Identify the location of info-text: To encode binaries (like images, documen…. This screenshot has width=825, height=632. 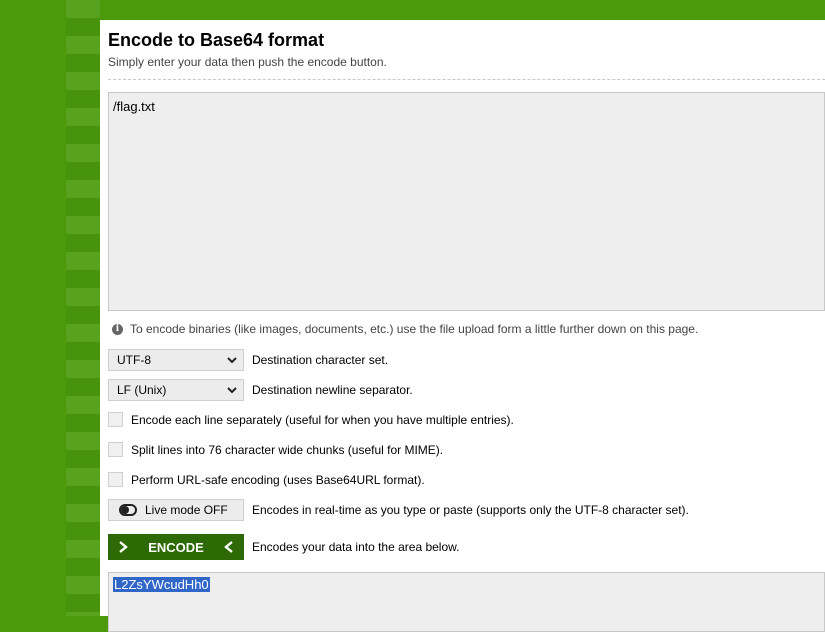
(414, 329).